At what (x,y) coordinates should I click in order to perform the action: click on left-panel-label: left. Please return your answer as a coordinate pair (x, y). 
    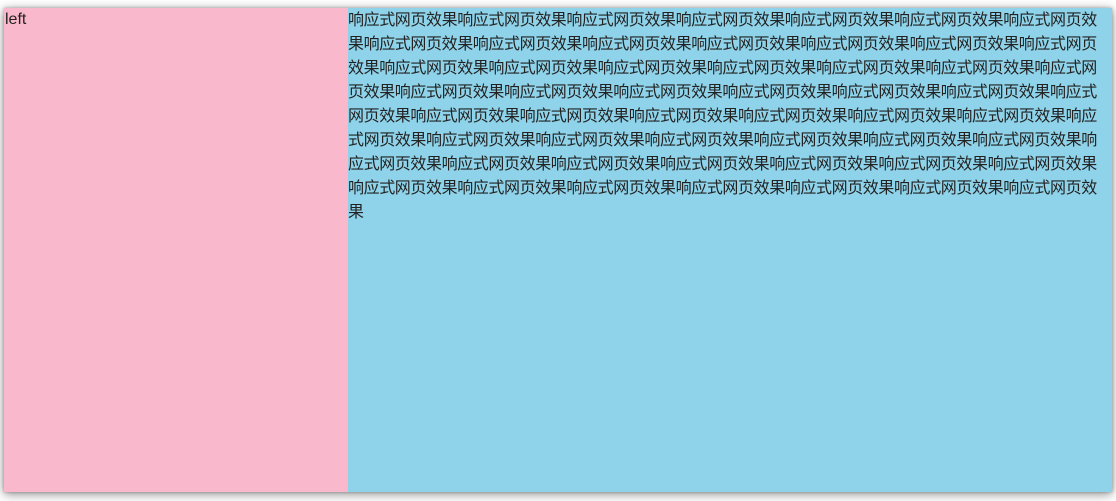
    Looking at the image, I should click on (16, 19).